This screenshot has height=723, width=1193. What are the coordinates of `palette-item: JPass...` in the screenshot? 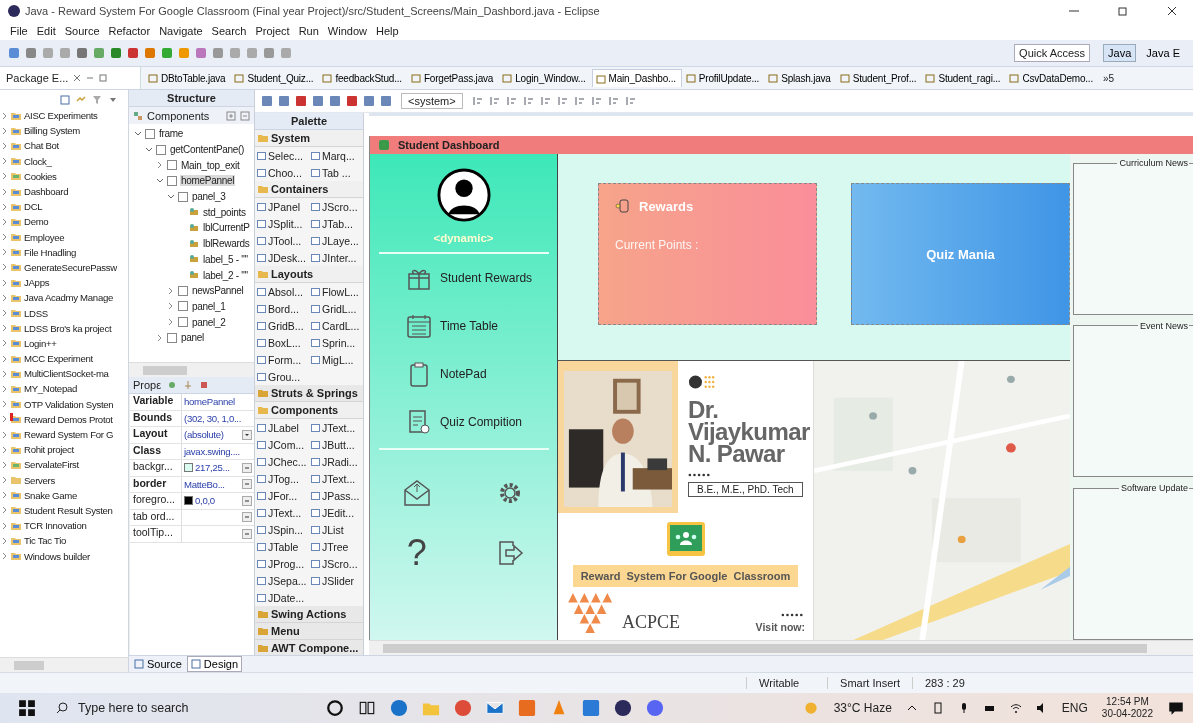 It's located at (336, 495).